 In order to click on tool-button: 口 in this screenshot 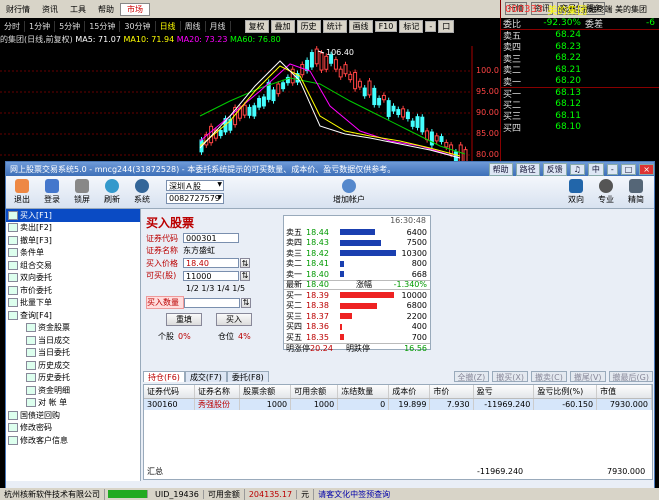, I will do `click(446, 26)`.